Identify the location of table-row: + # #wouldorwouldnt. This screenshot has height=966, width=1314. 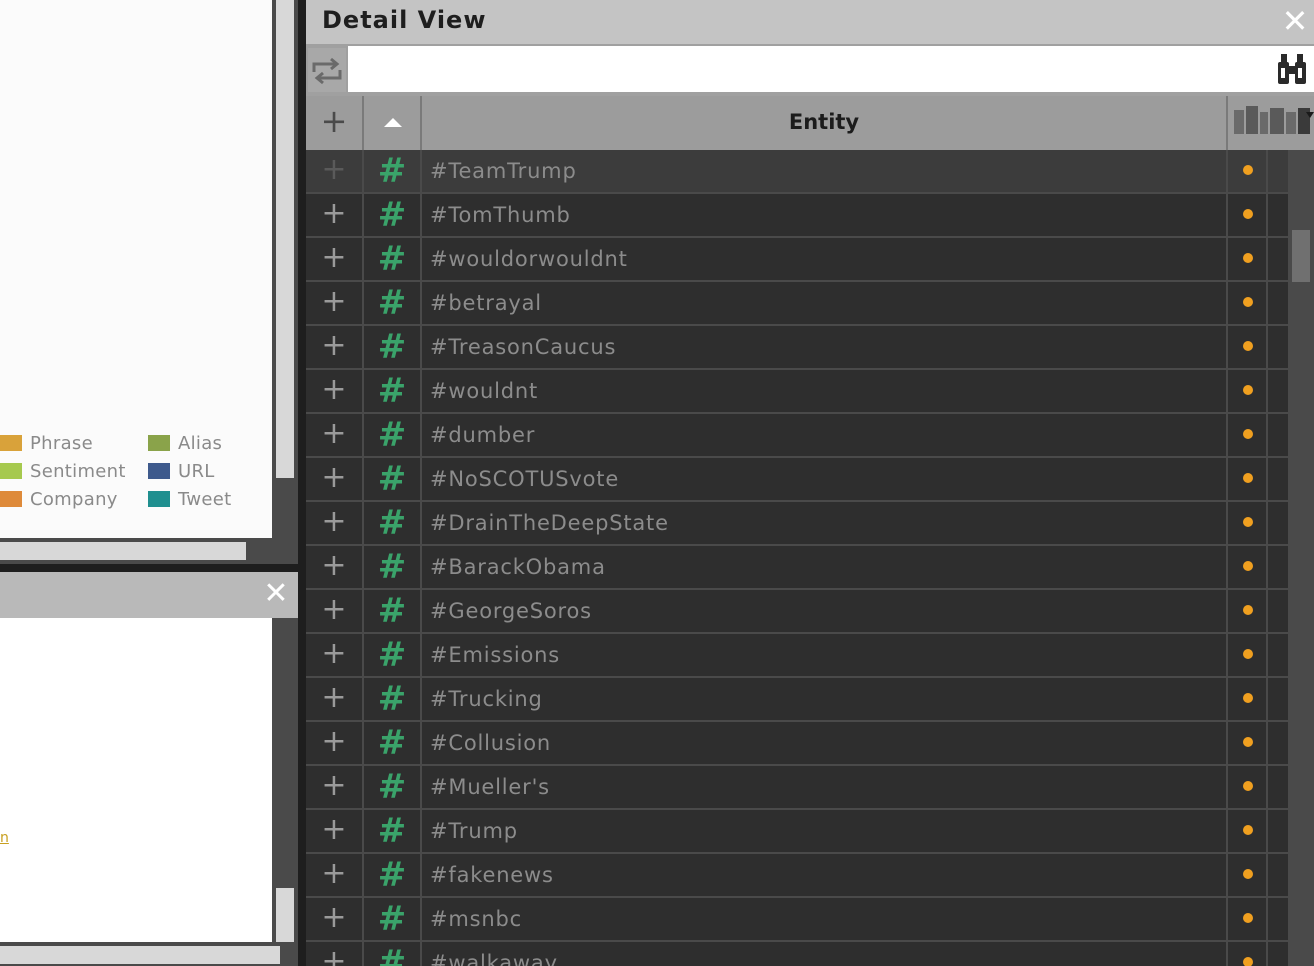
(797, 260).